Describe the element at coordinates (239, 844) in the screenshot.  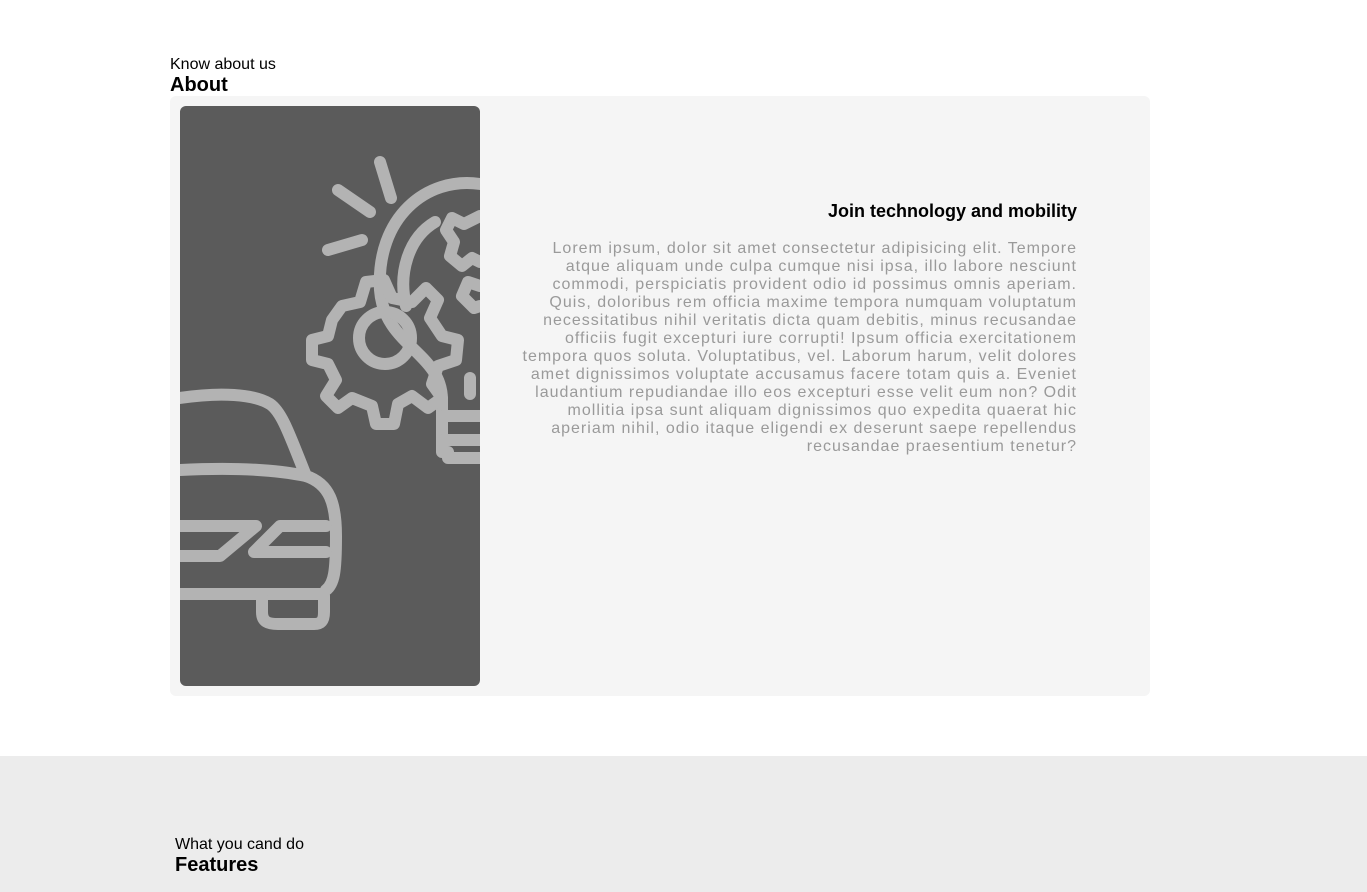
I see `features-kicker: What you cand do` at that location.